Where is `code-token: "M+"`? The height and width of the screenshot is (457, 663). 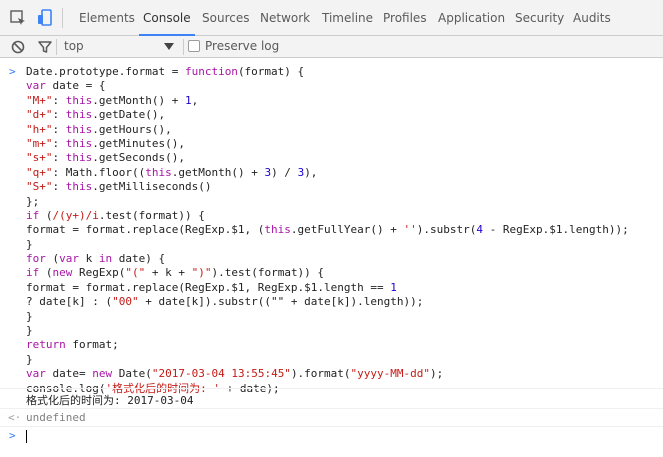 code-token: "M+" is located at coordinates (39, 100).